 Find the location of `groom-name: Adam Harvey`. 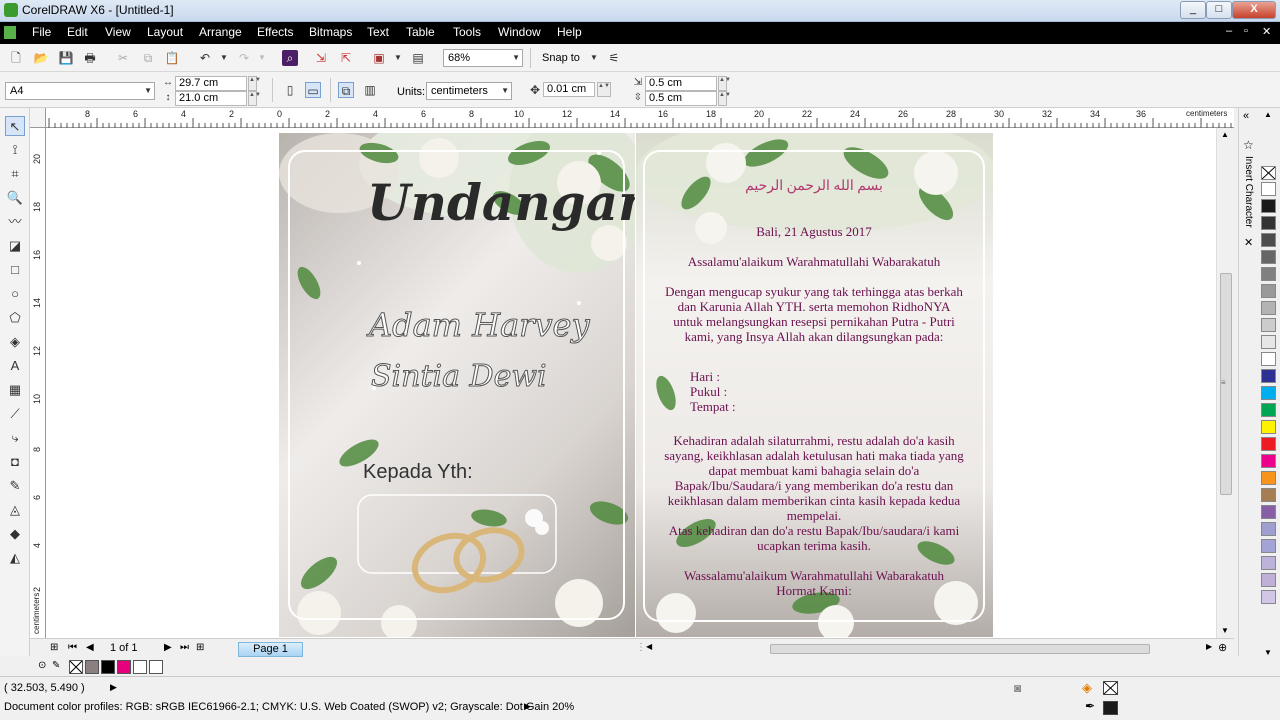

groom-name: Adam Harvey is located at coordinates (480, 325).